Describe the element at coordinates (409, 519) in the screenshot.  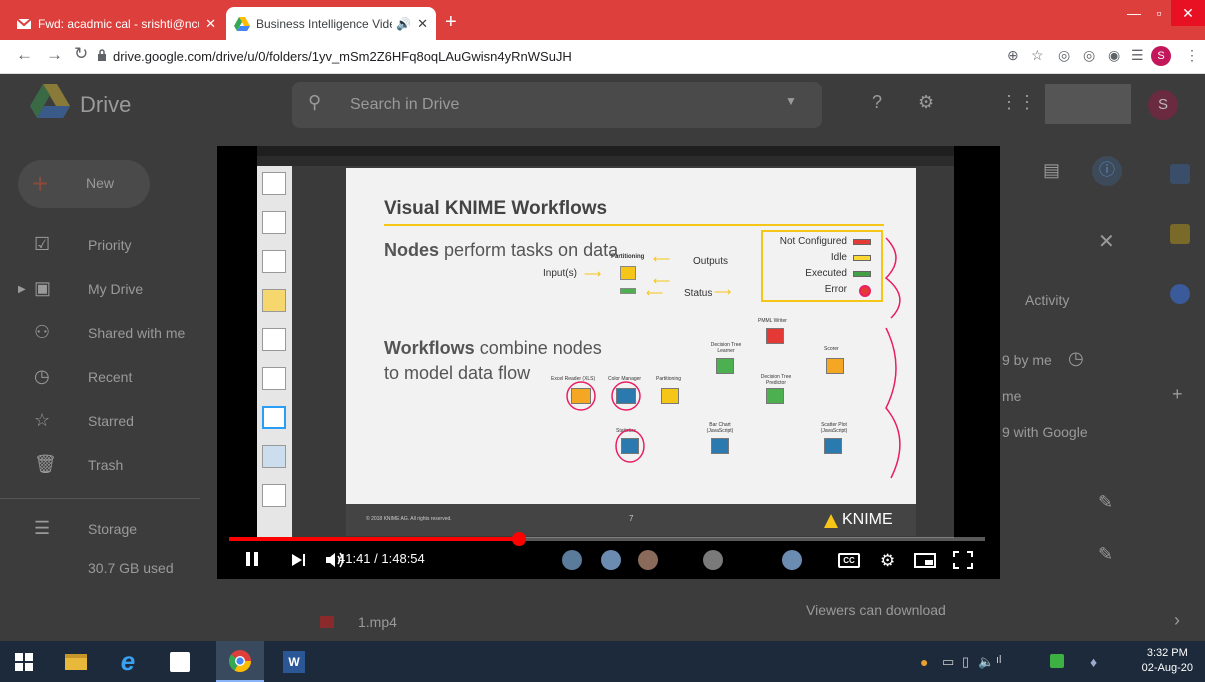
I see `footer-copyright: © 2018 KNIME AG. All rights reserved.` at that location.